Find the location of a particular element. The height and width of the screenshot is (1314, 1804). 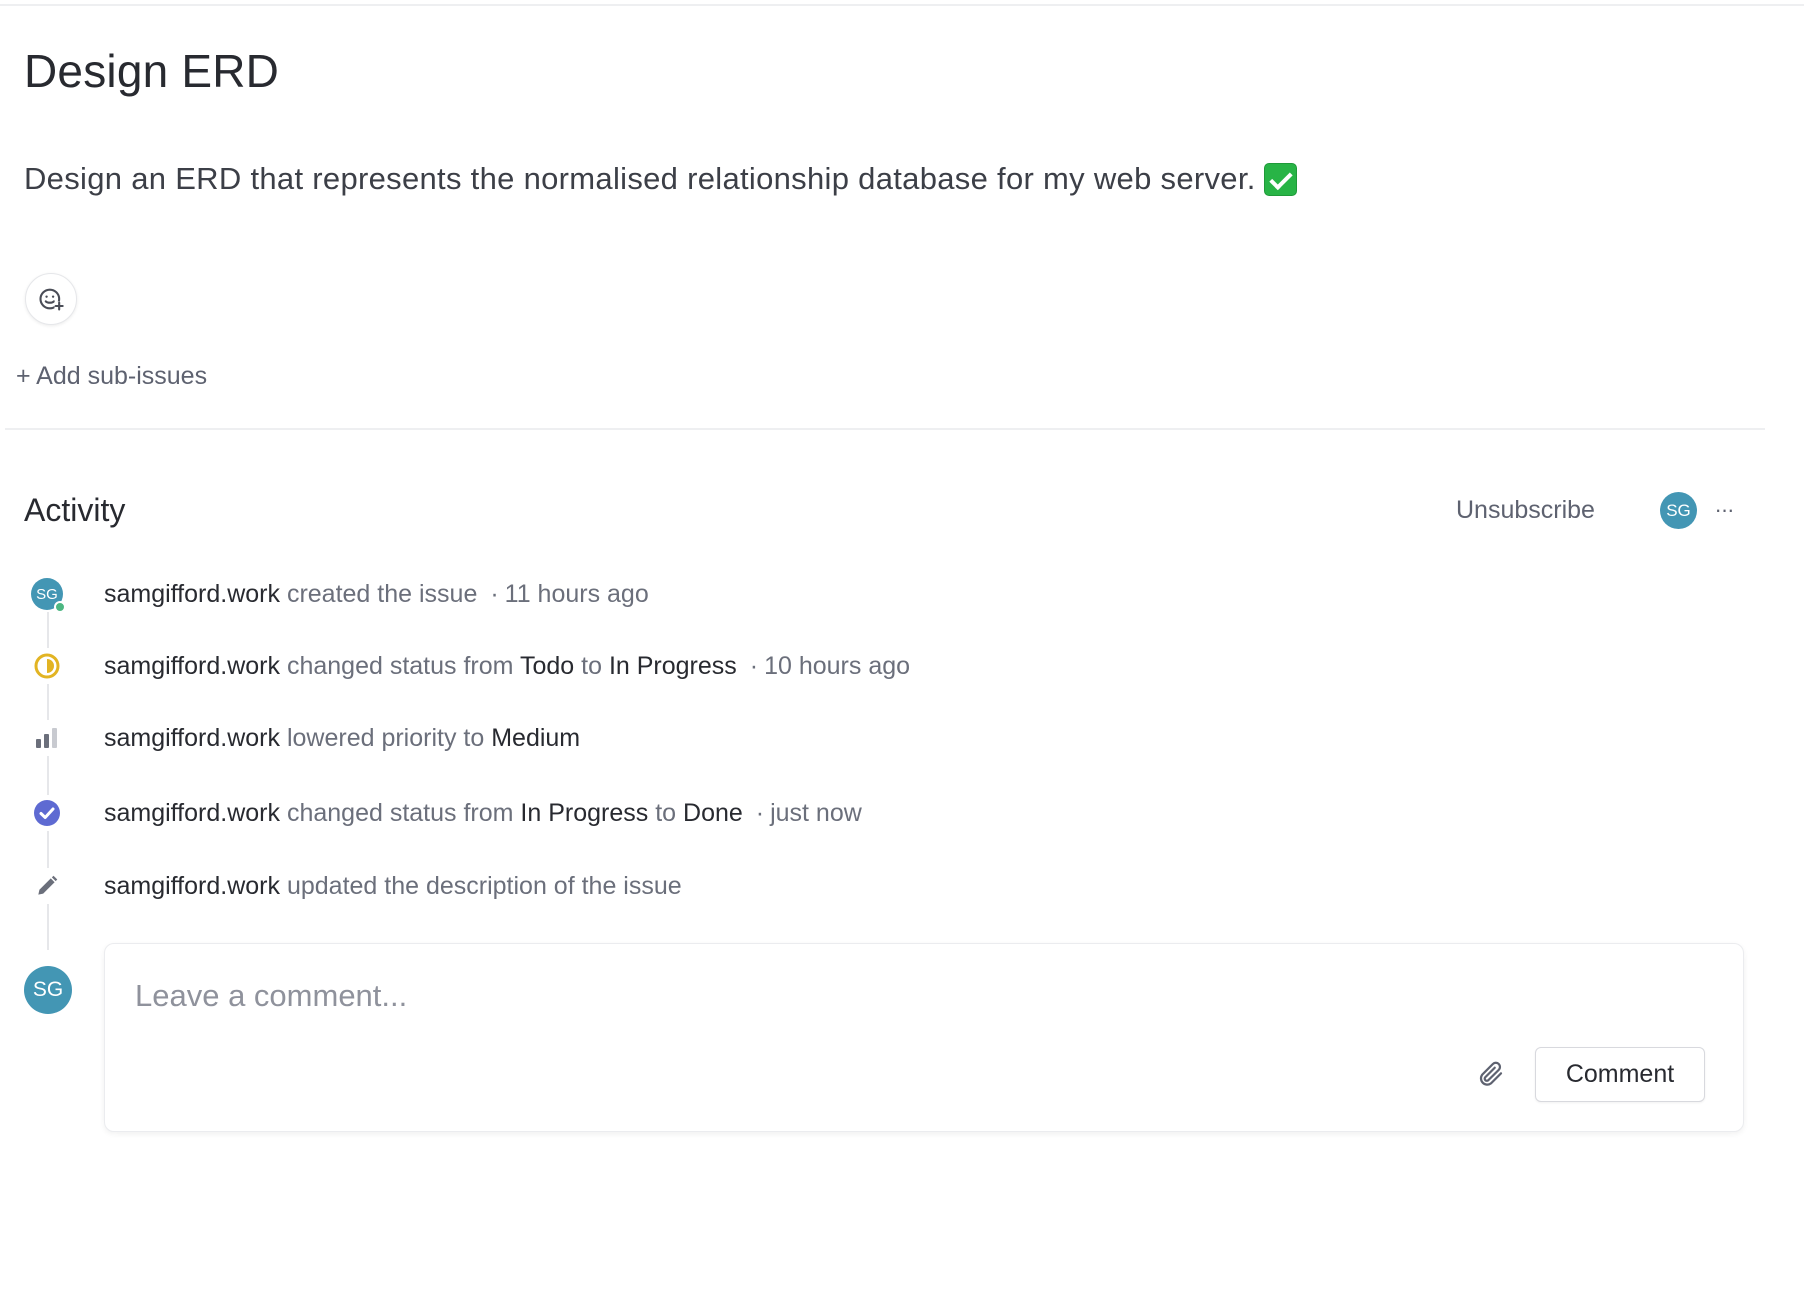

user-avatar: SG is located at coordinates (48, 595).